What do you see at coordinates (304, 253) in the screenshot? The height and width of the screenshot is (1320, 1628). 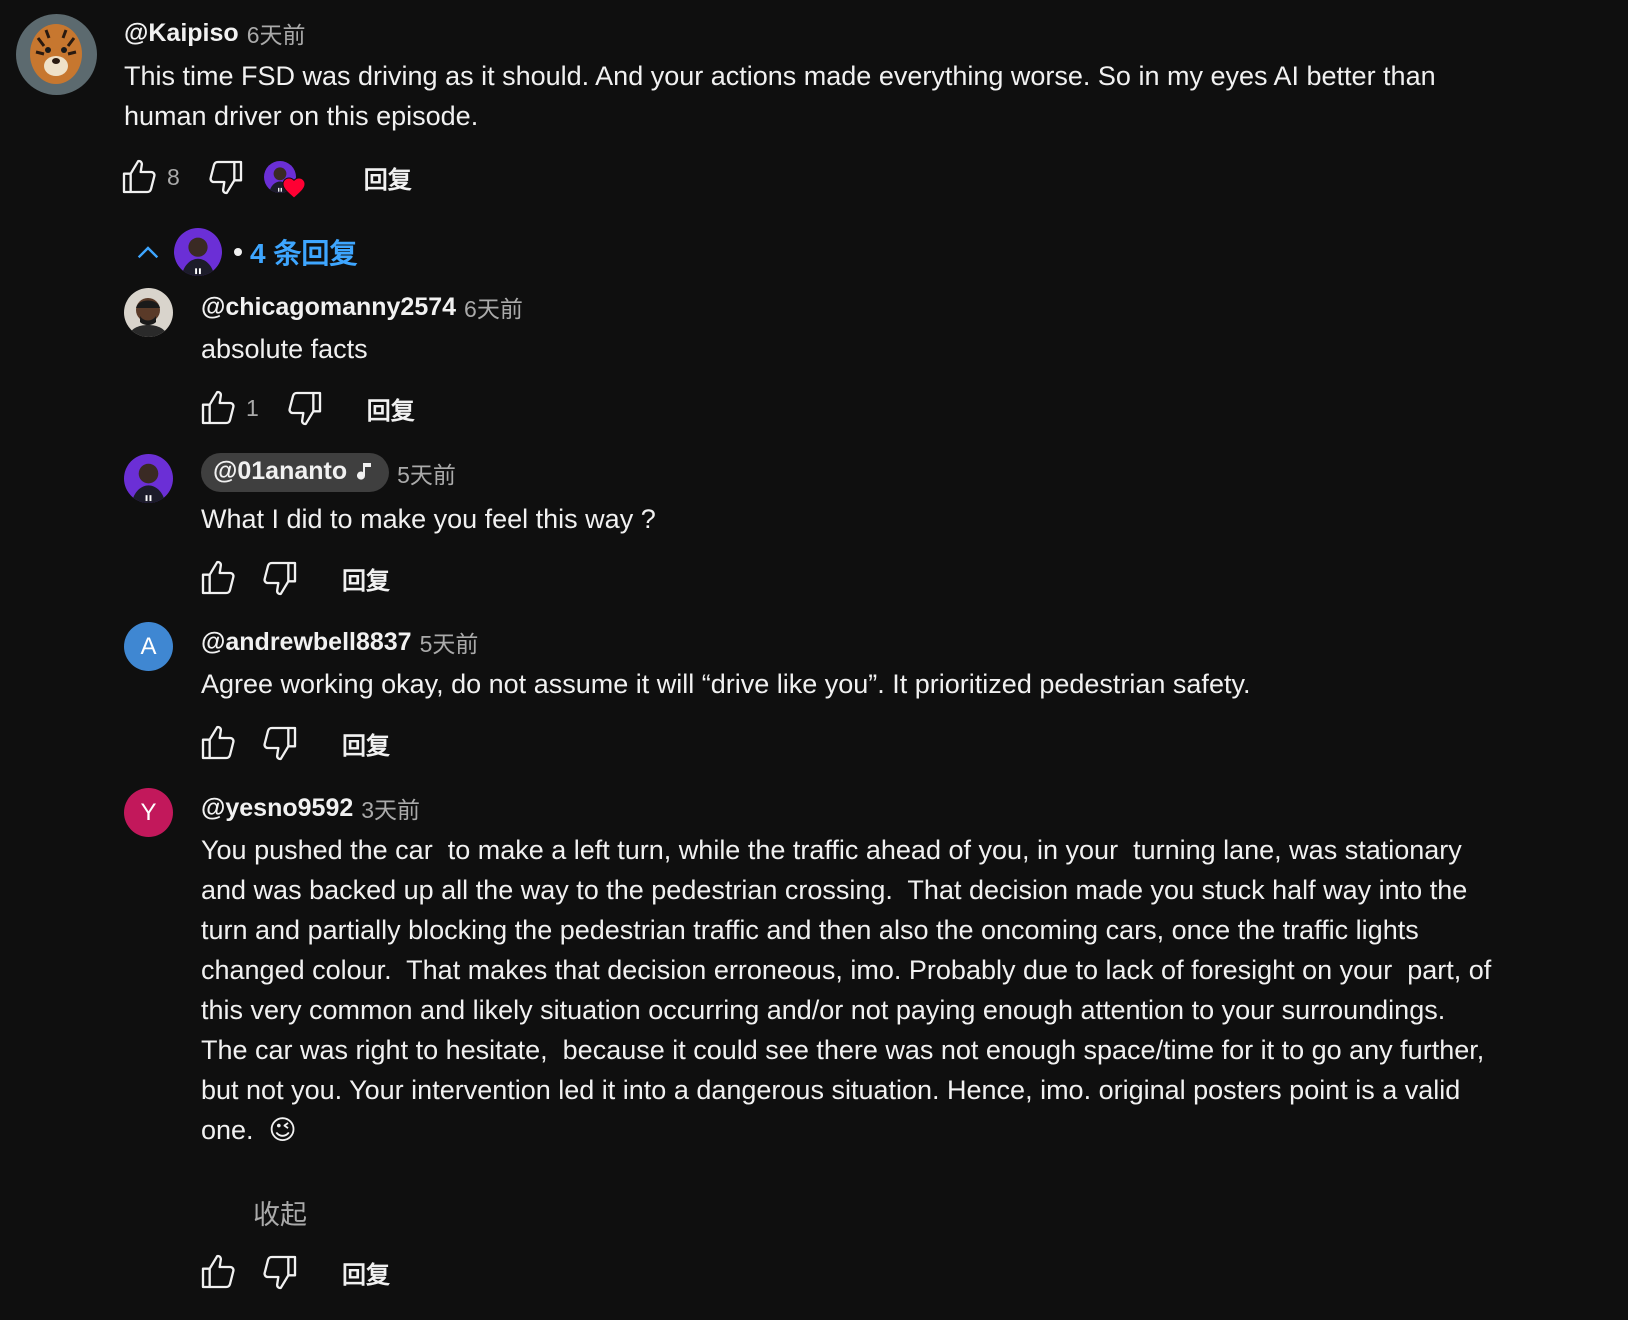 I see `reply-count-label: 4 条回复` at bounding box center [304, 253].